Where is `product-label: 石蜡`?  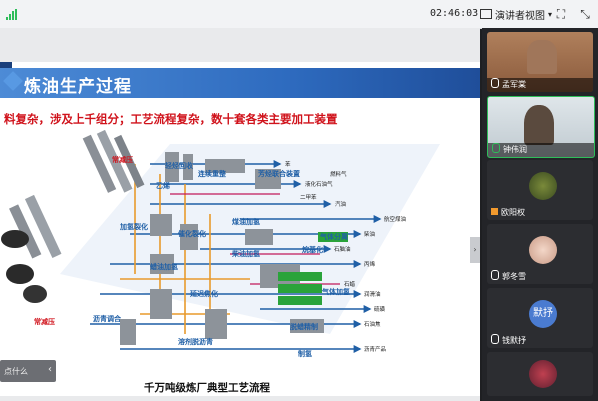 product-label: 石蜡 is located at coordinates (350, 284).